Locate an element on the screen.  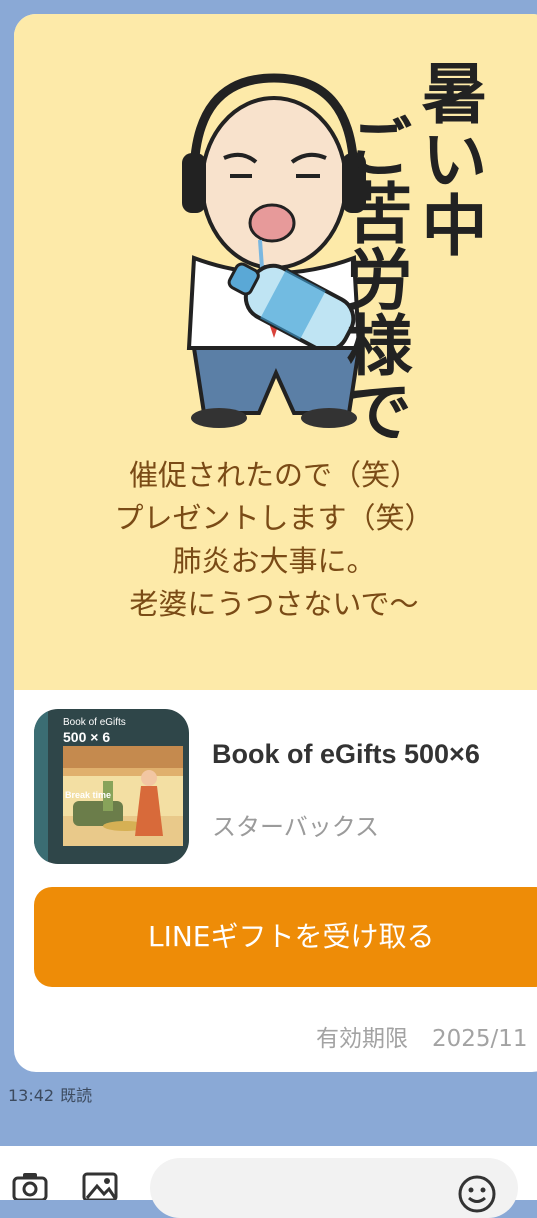
expiry-info: 有効期限 2025/11 is located at coordinates (426, 1036).